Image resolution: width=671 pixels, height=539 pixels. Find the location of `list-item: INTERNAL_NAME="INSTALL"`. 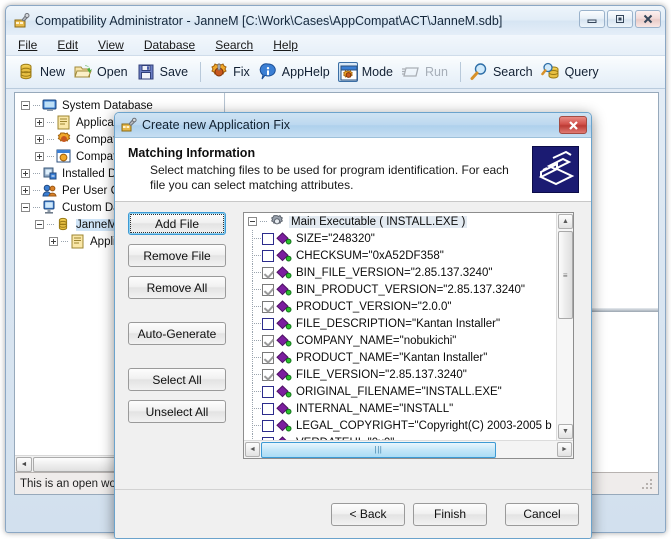

list-item: INTERNAL_NAME="INSTALL" is located at coordinates (400, 408).